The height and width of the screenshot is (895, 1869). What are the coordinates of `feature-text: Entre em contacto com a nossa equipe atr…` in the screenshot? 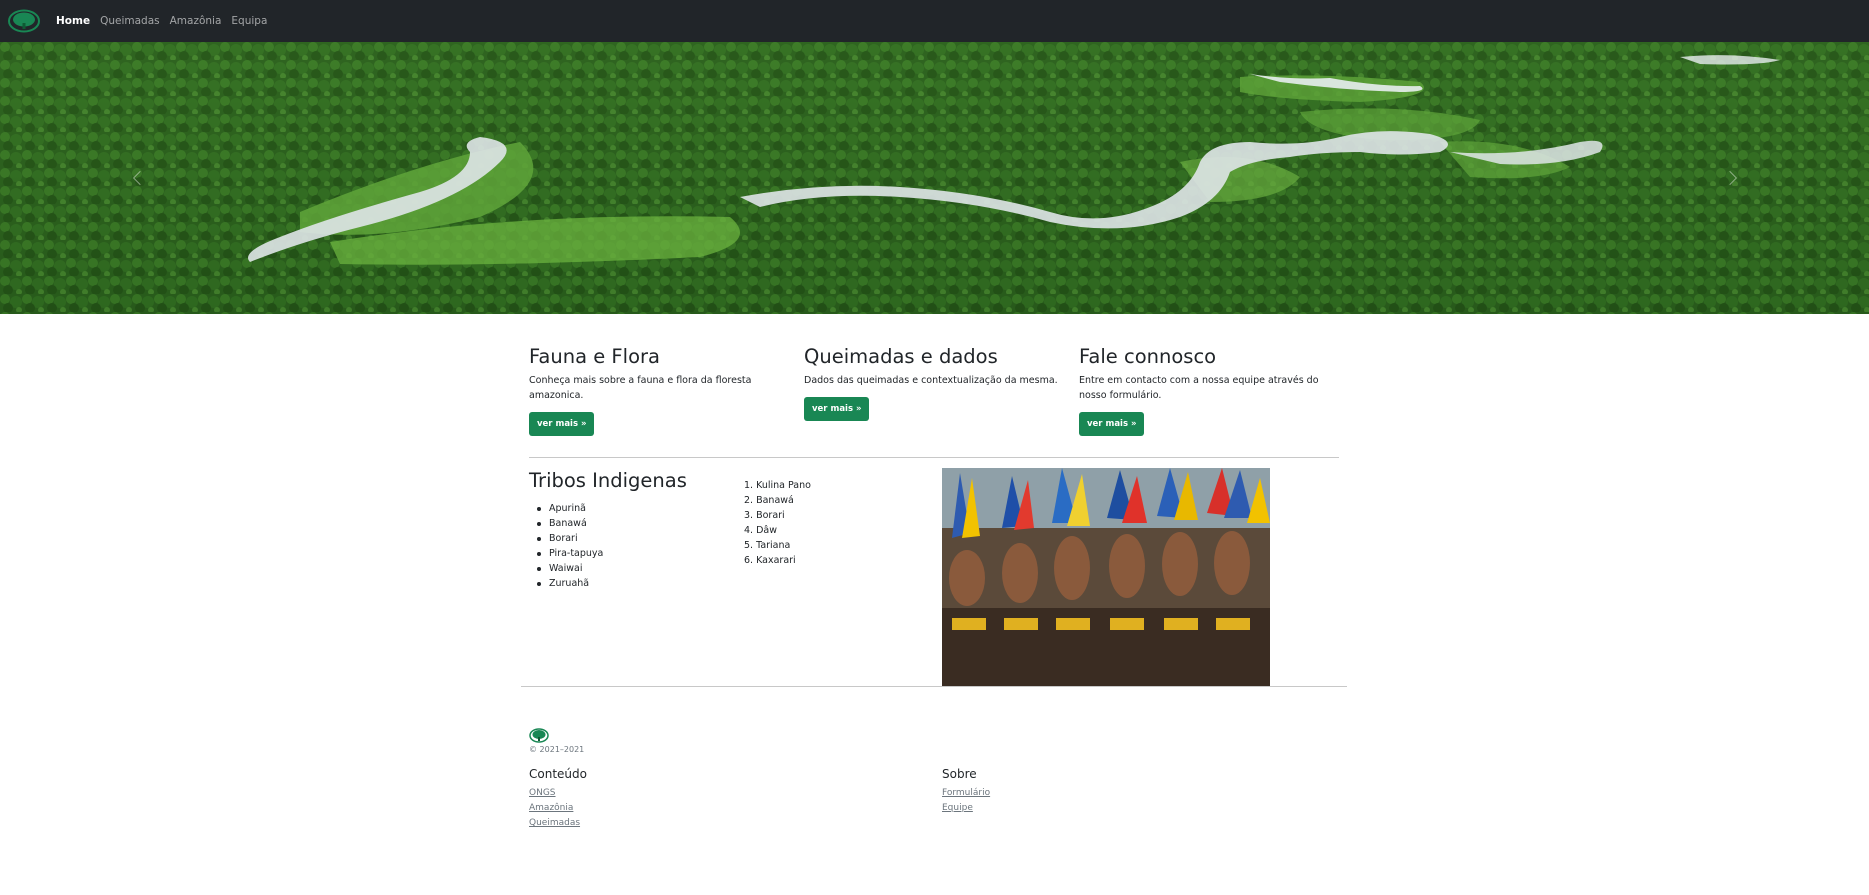 It's located at (1199, 388).